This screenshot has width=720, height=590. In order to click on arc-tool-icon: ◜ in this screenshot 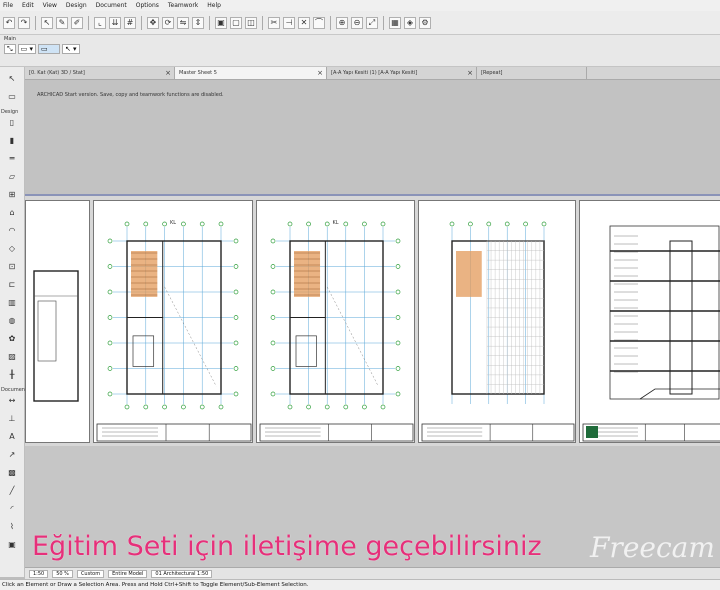, I will do `click(12, 508)`.